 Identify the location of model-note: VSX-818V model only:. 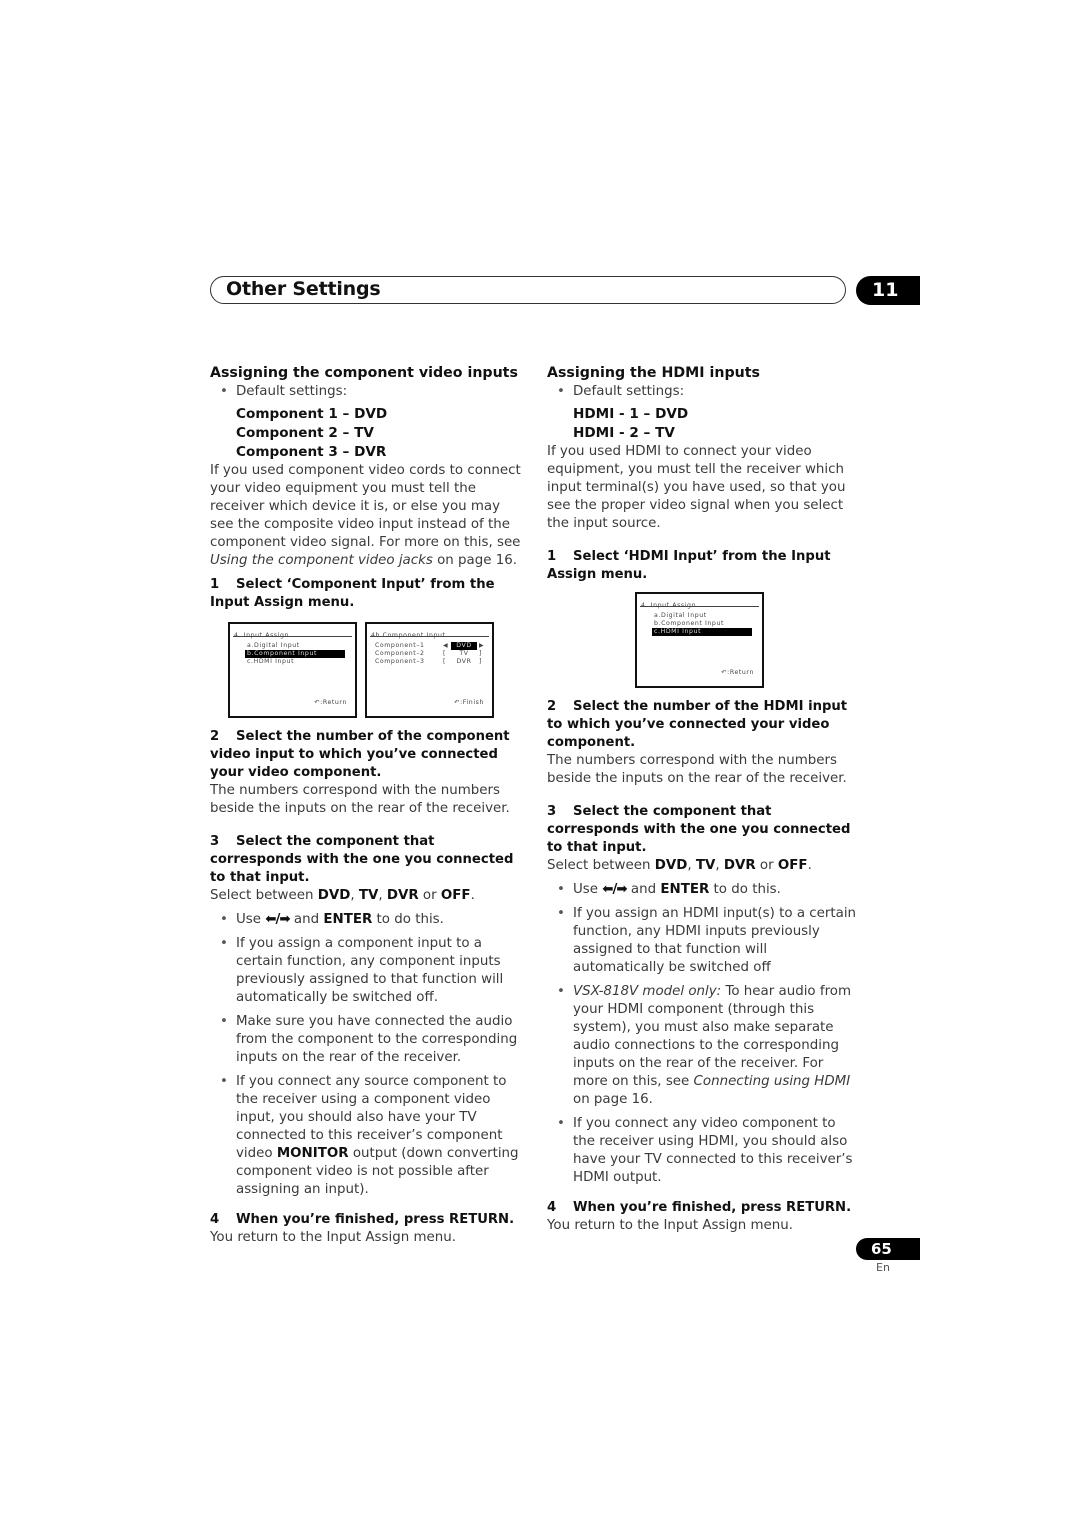
(647, 991).